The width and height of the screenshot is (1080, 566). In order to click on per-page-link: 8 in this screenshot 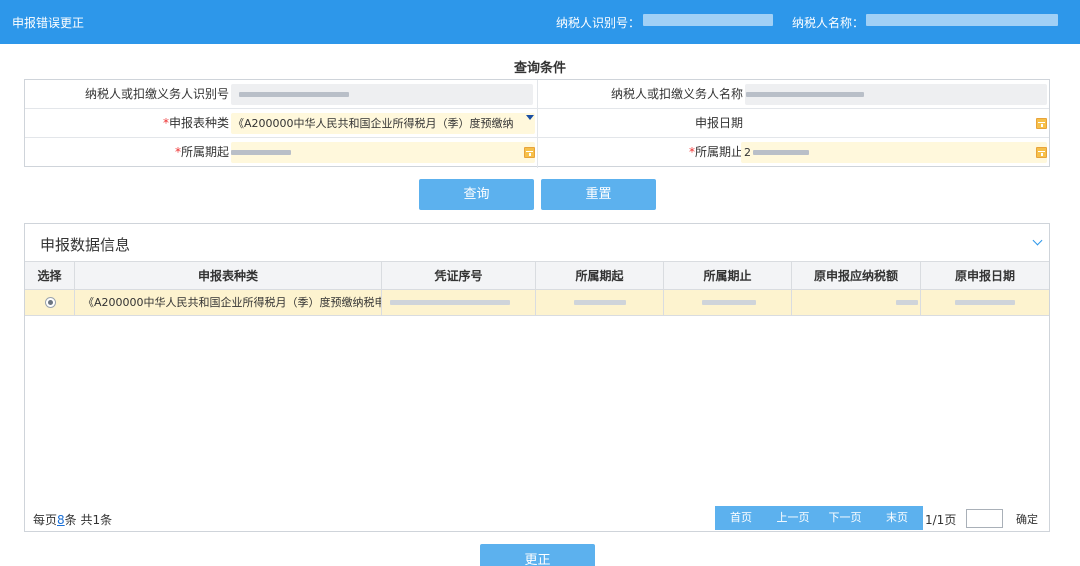, I will do `click(61, 520)`.